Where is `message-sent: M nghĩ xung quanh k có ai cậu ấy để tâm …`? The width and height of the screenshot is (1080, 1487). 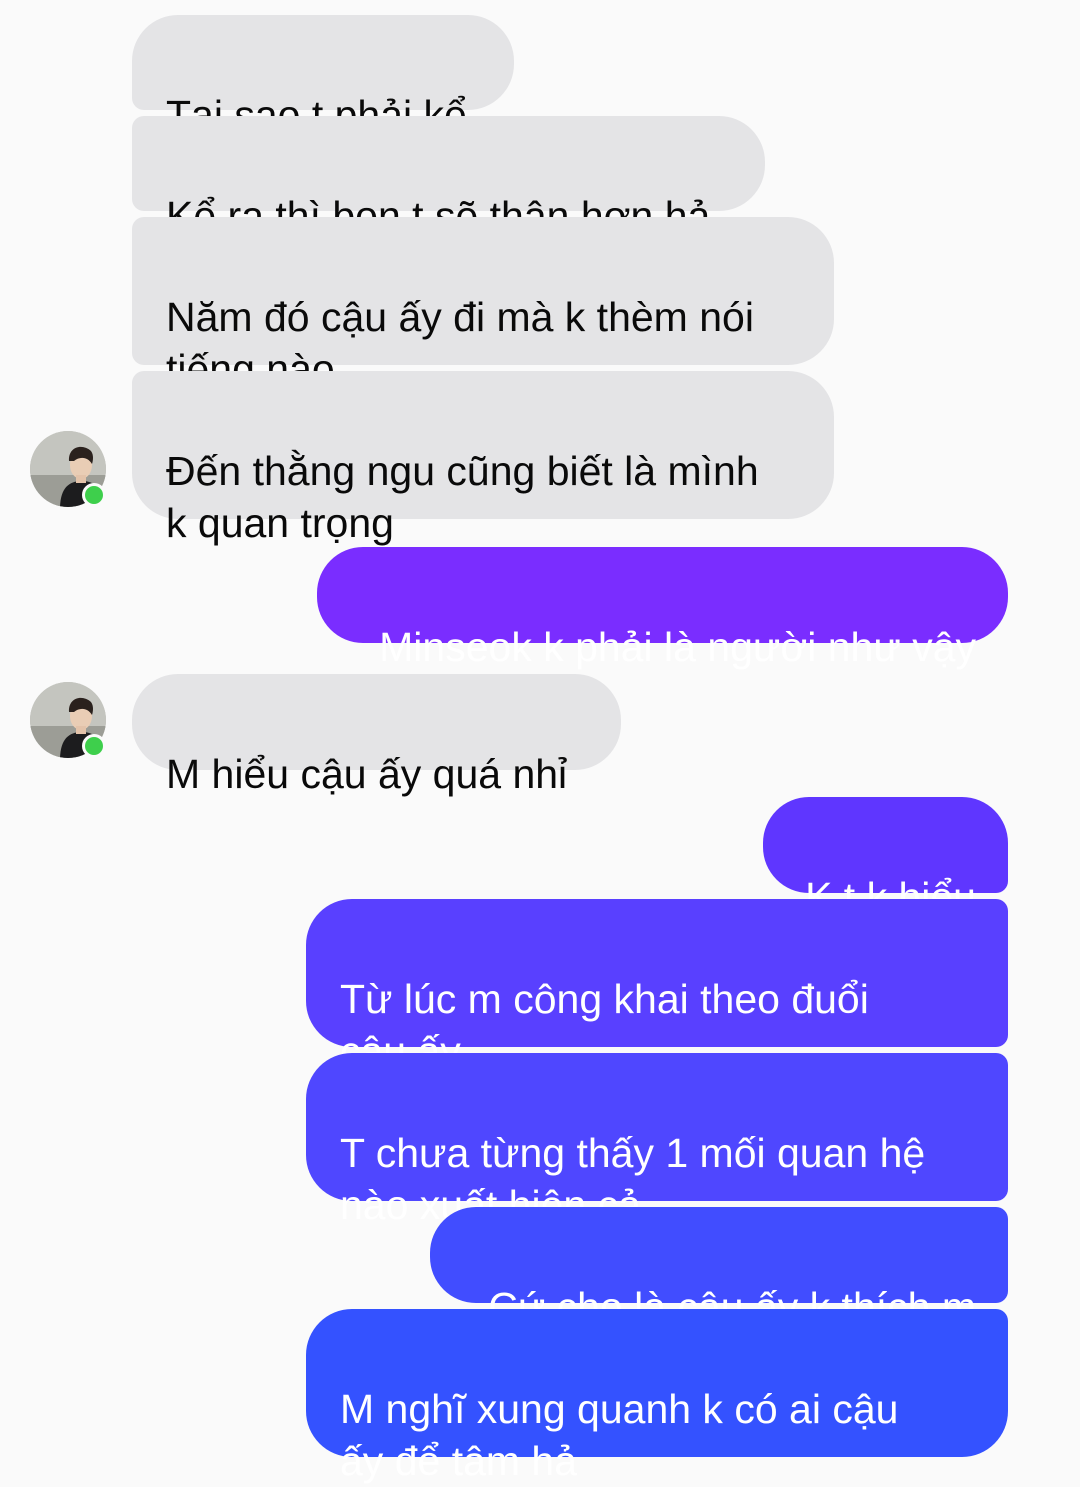
message-sent: M nghĩ xung quanh k có ai cậu ấy để tâm … is located at coordinates (657, 1396).